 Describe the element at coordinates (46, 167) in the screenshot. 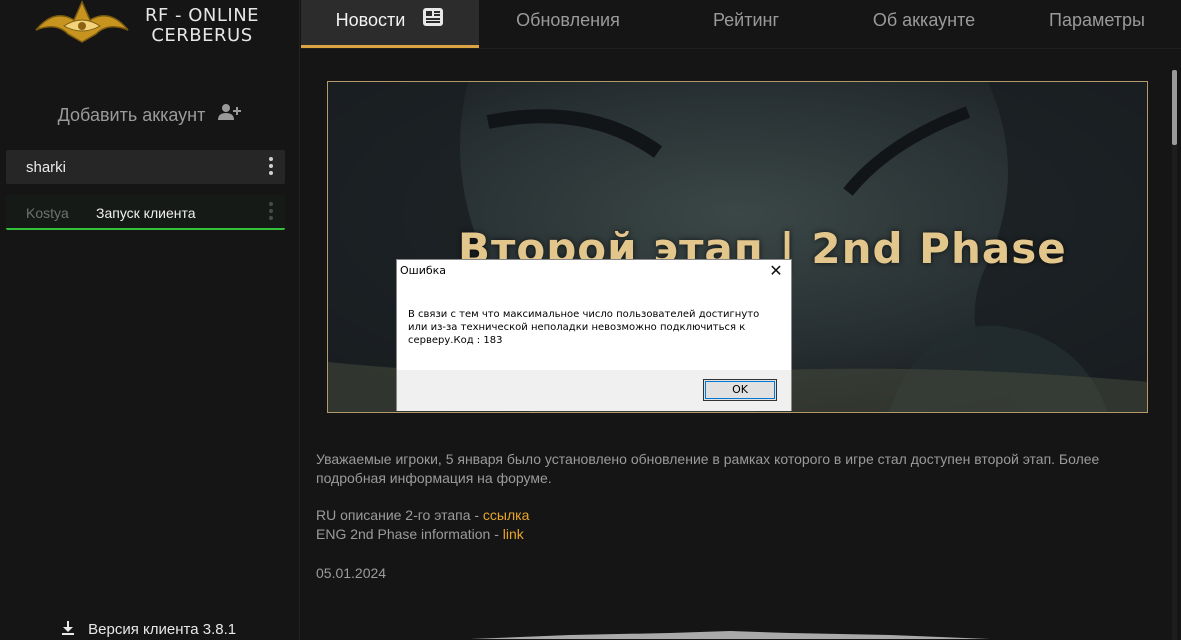

I see `account-name: sharki` at that location.